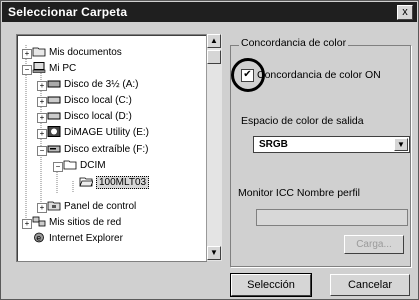 The image size is (419, 300). What do you see at coordinates (370, 285) in the screenshot?
I see `cancel-button: Cancelar` at bounding box center [370, 285].